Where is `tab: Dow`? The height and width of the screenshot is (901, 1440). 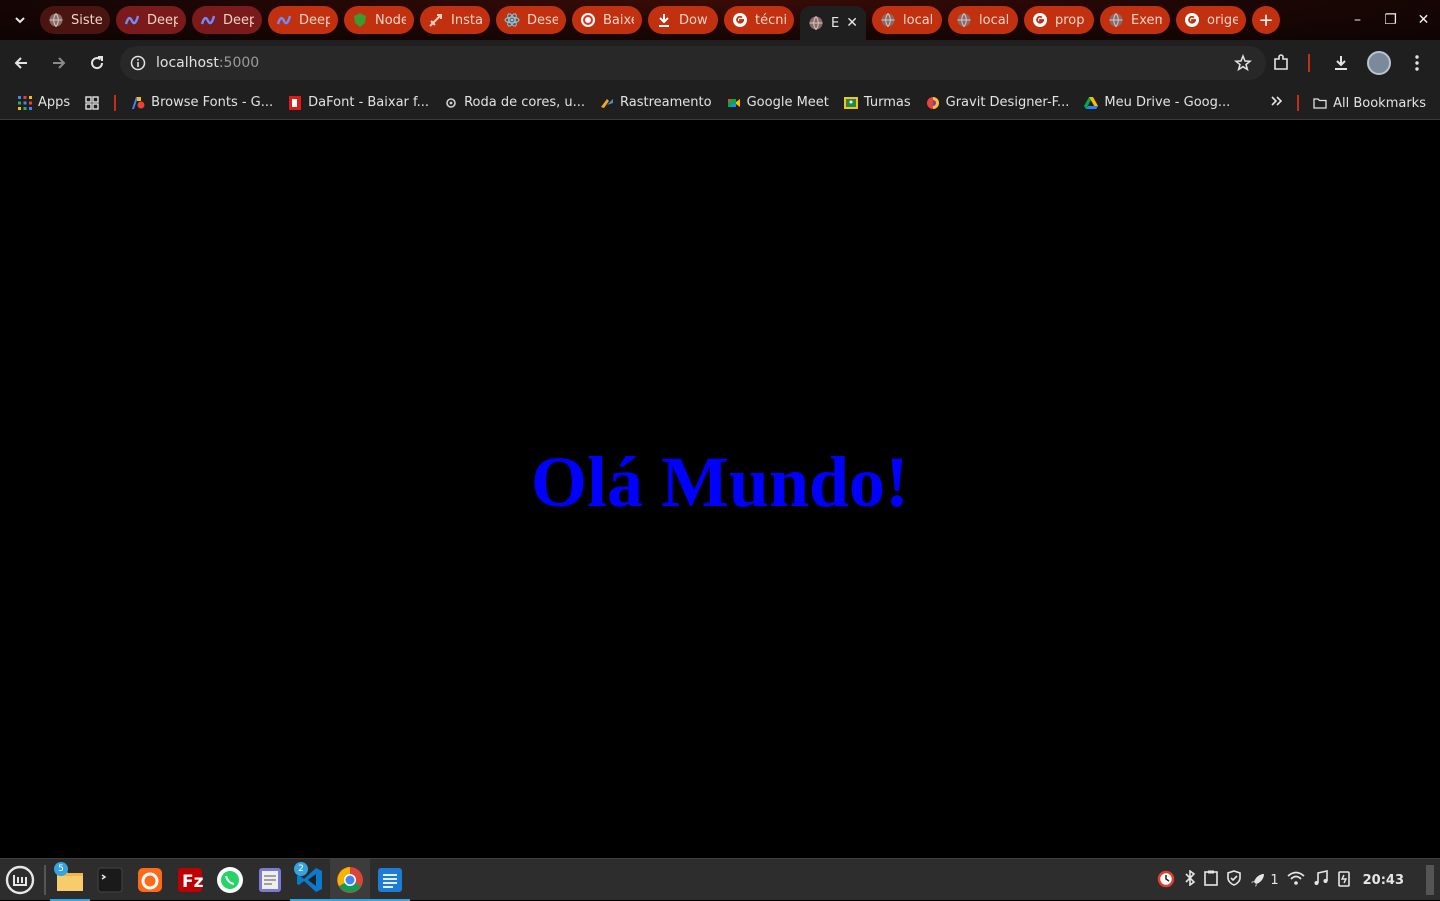 tab: Dow is located at coordinates (683, 20).